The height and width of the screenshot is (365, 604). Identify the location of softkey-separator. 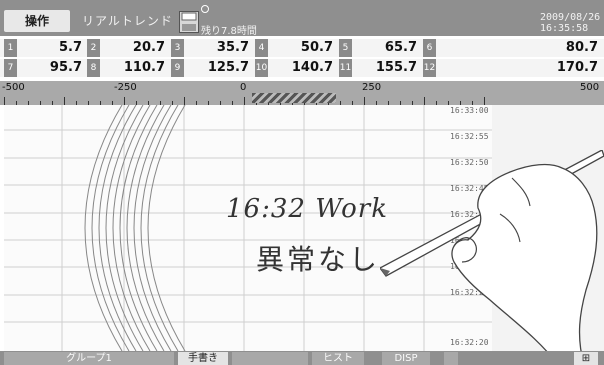
(451, 358).